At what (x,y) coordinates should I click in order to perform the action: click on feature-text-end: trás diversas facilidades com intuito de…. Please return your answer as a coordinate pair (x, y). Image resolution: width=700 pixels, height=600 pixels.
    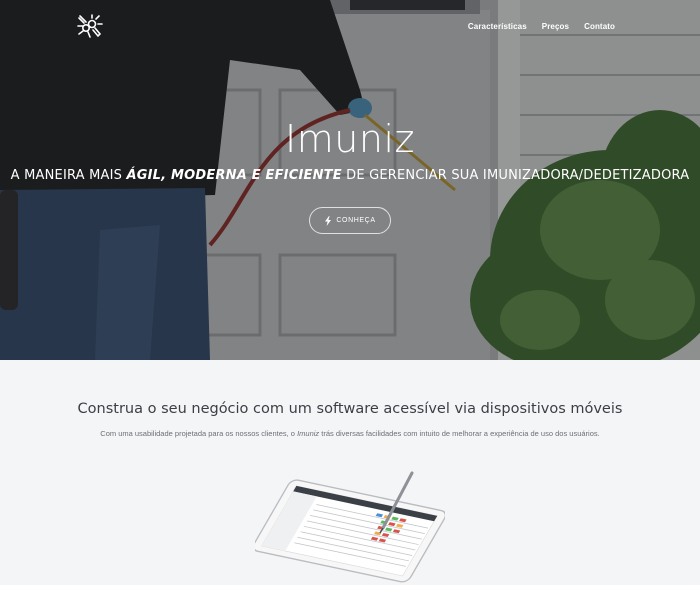
    Looking at the image, I should click on (459, 433).